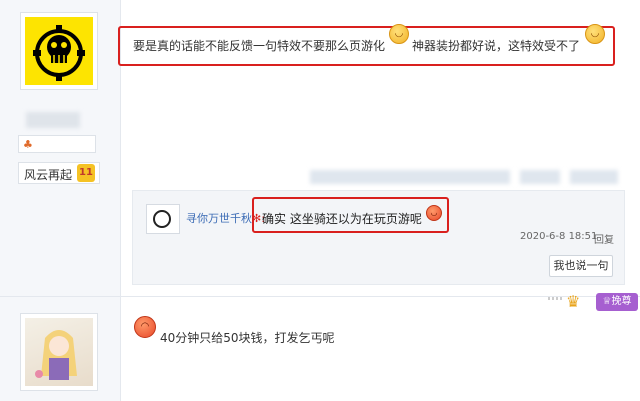  I want to click on reply-avatar, so click(163, 219).